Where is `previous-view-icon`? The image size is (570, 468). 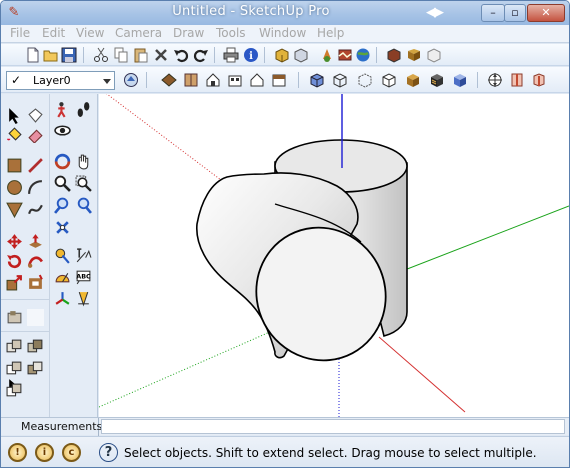 previous-view-icon is located at coordinates (83, 205).